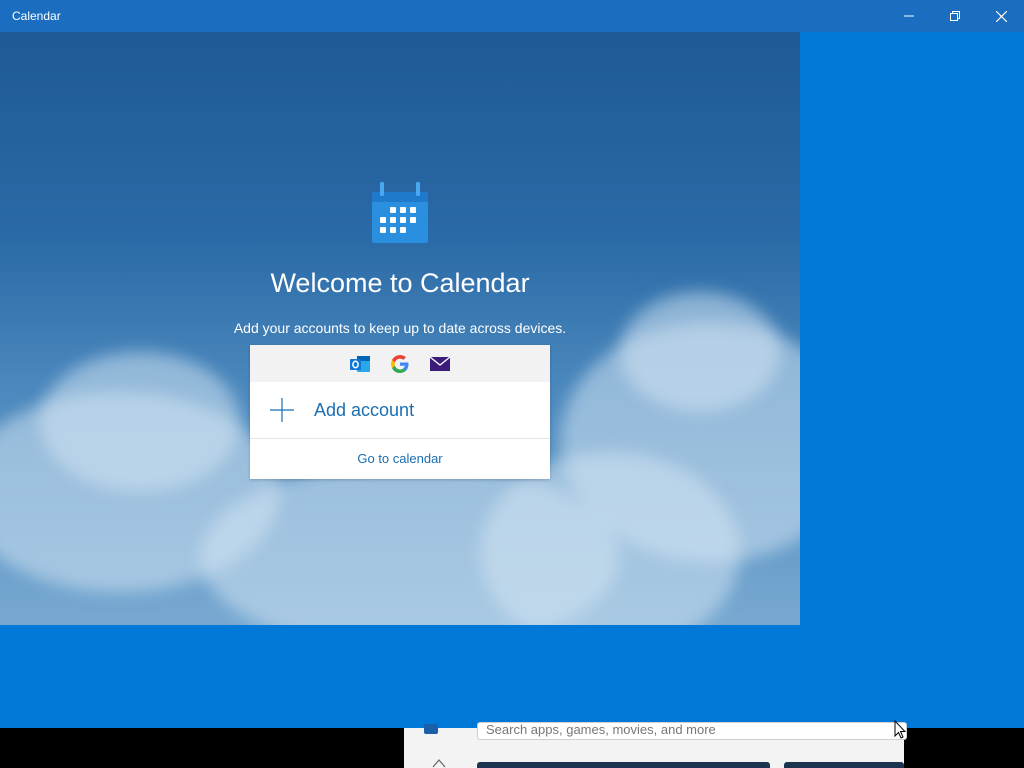  I want to click on welcome-heading: Welcome to Calendar, so click(400, 283).